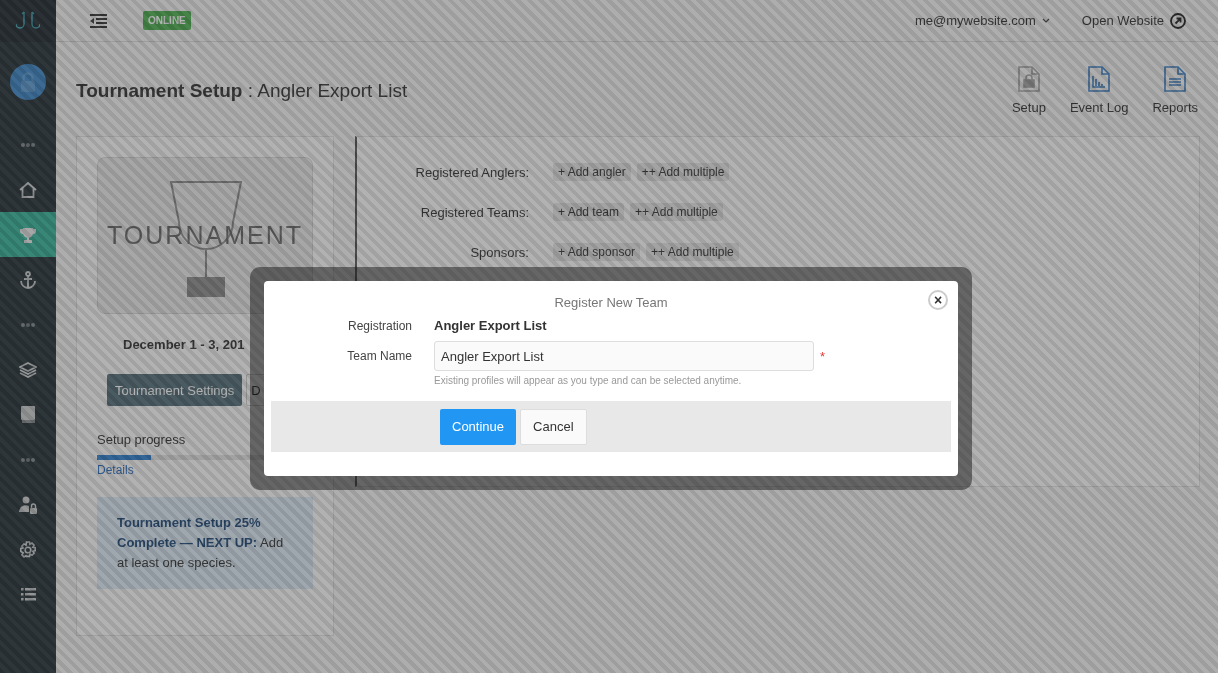  I want to click on field-hint: Existing profiles will appear as you type and can be selected anytime., so click(588, 380).